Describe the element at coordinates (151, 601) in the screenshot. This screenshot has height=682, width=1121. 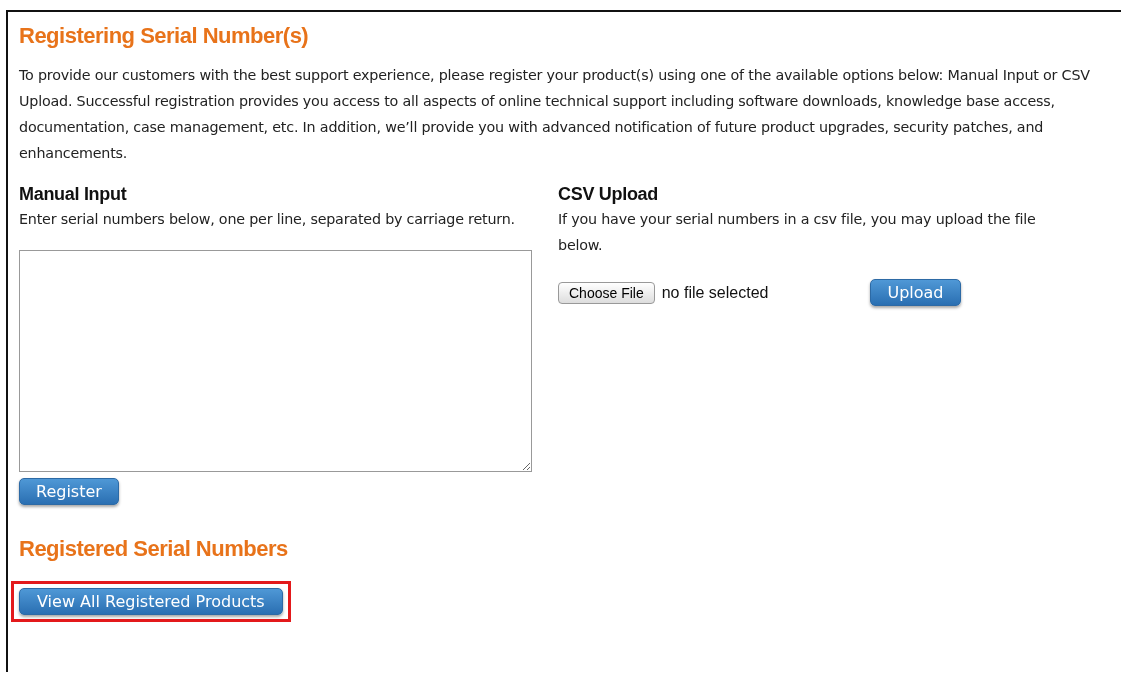
I see `view-all-products-button: View All Registered Products` at that location.